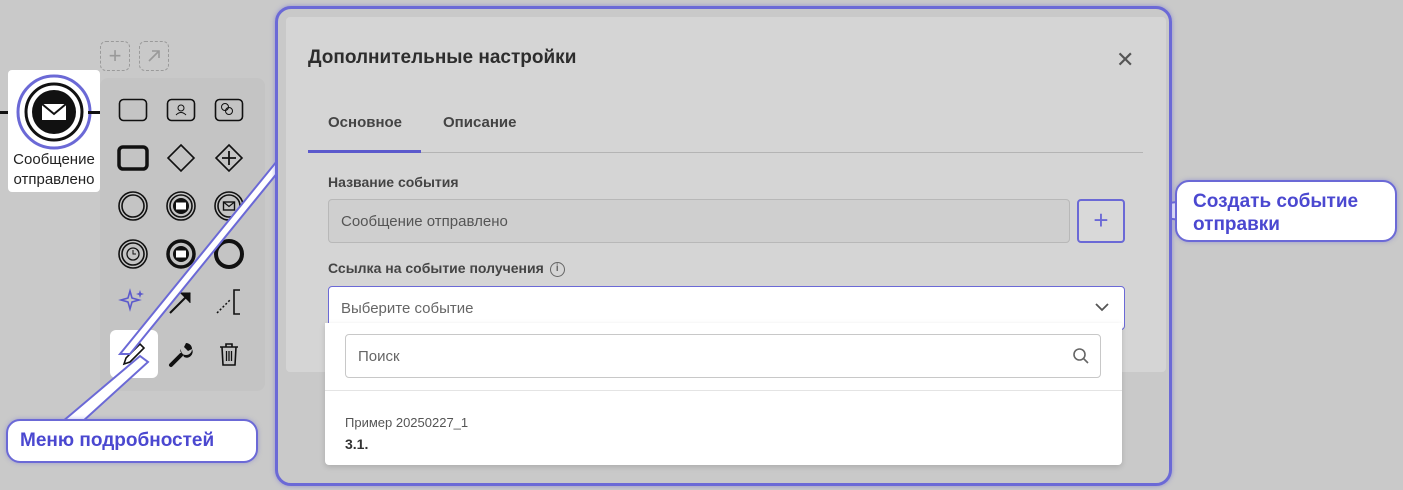 The image size is (1403, 490). What do you see at coordinates (723, 390) in the screenshot?
I see `dropdown-divider` at bounding box center [723, 390].